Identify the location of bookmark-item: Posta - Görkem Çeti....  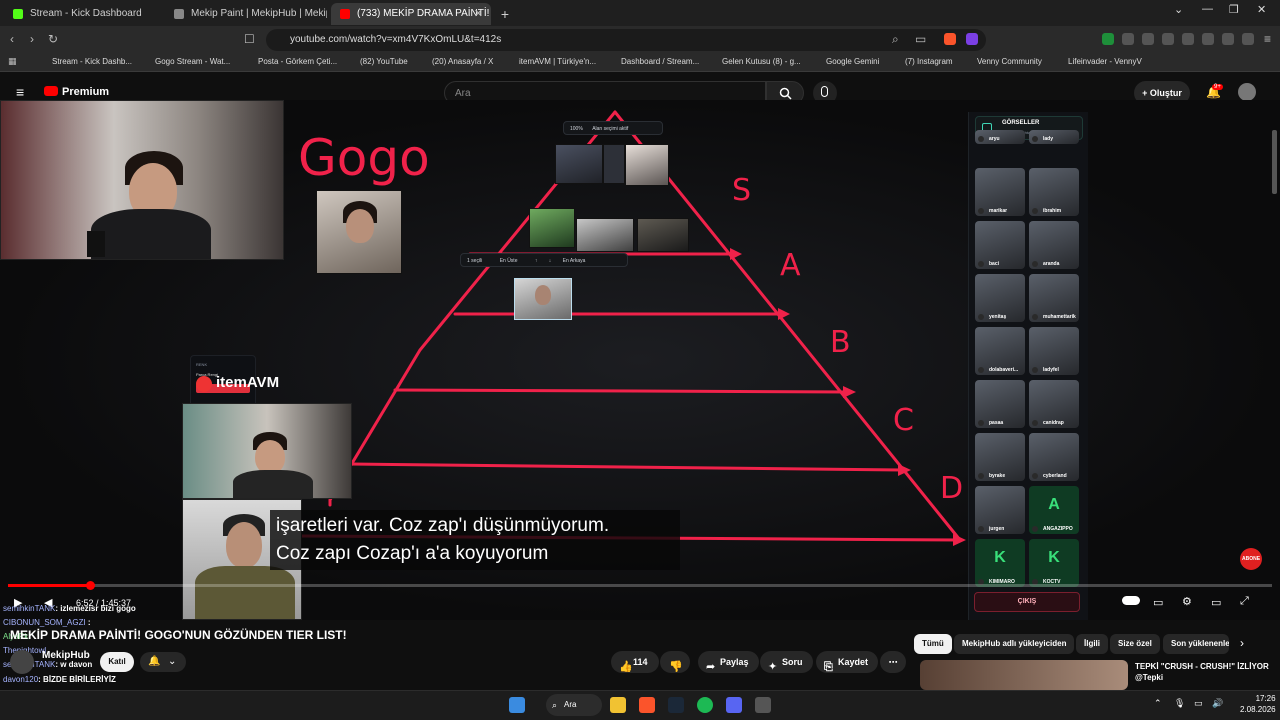
(291, 61).